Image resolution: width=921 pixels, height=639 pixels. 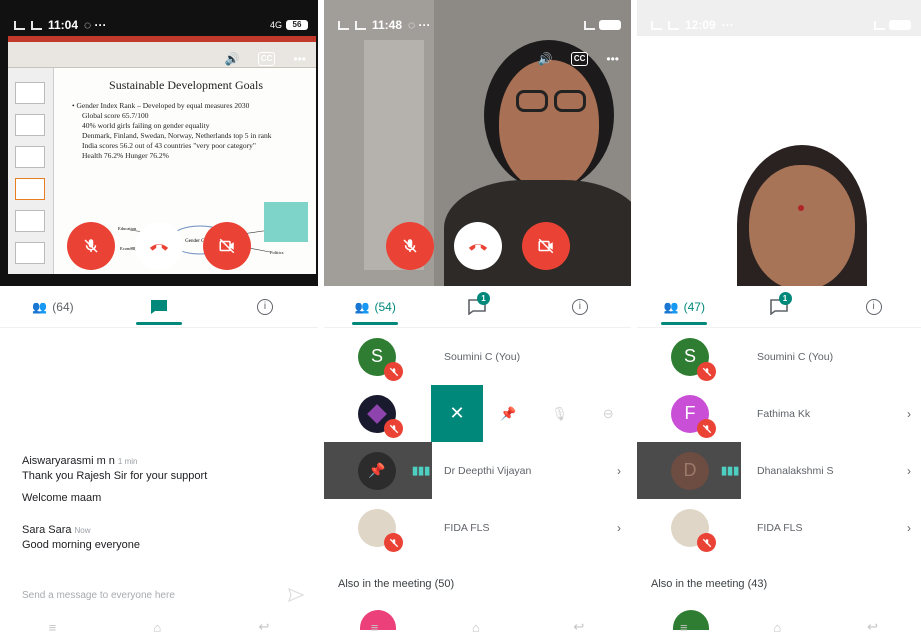 I want to click on message-composer: Send a message to everyone here, so click(x=163, y=595).